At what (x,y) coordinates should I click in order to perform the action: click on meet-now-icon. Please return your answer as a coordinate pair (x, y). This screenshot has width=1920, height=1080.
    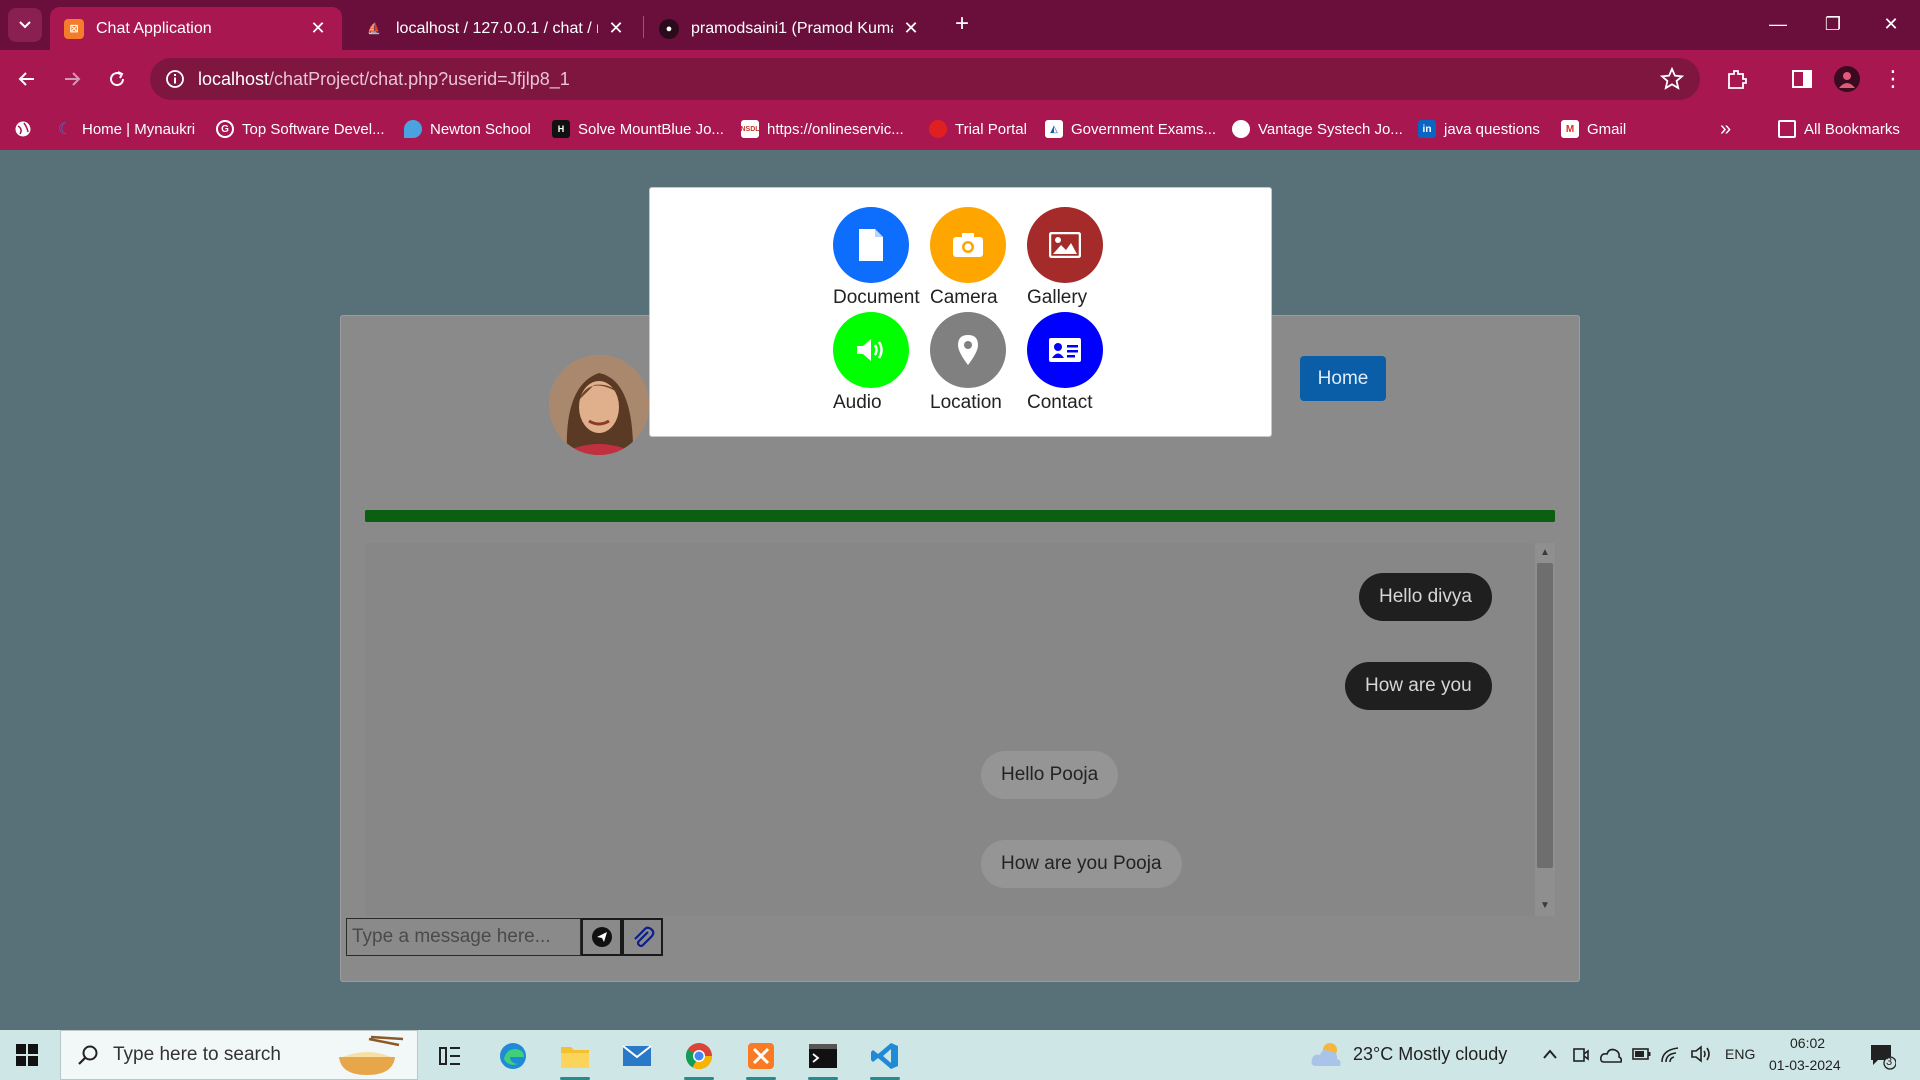
    Looking at the image, I should click on (1581, 1055).